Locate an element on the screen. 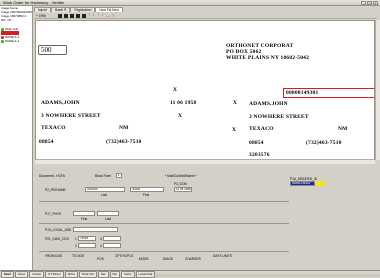 This screenshot has width=380, height=278. tree-item-label: NODE-F-1 is located at coordinates (12, 41).